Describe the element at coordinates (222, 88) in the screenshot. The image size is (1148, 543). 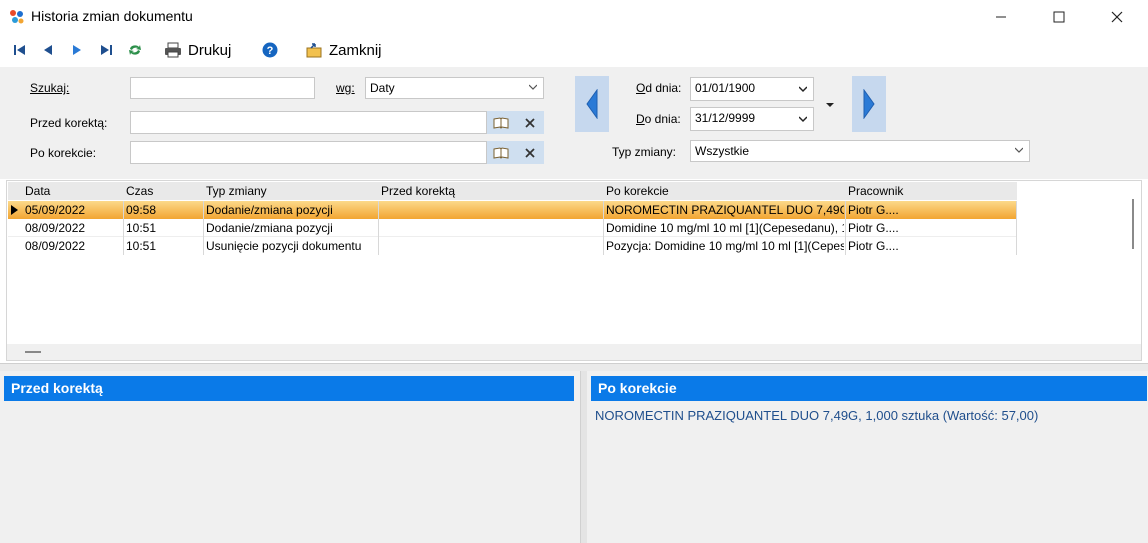
I see `search-input` at that location.